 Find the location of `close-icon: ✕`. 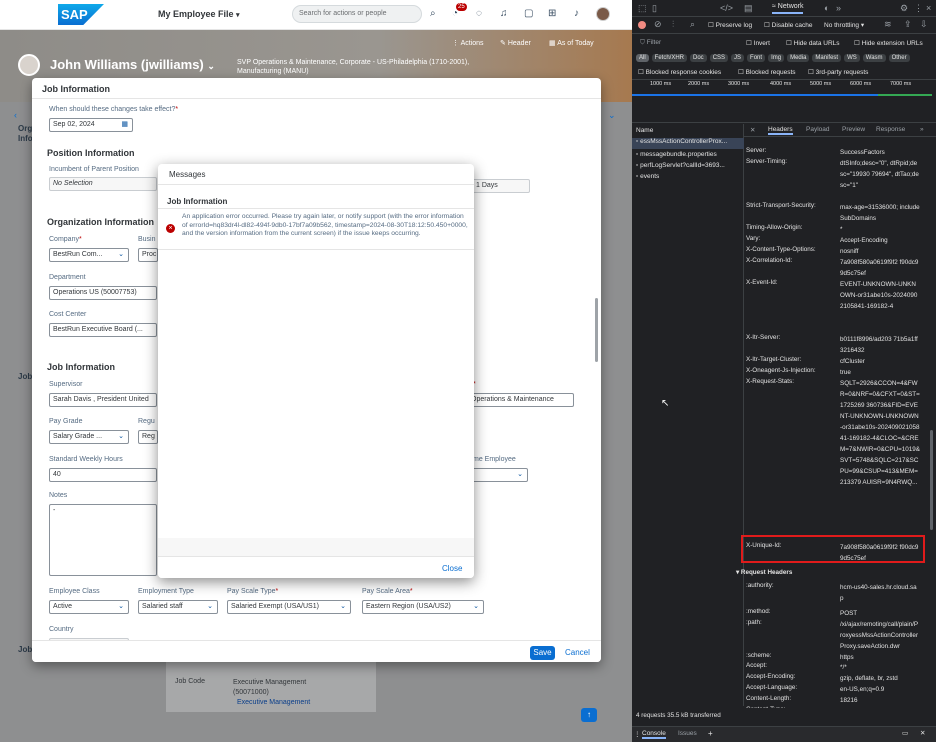

close-icon: ✕ is located at coordinates (752, 130).